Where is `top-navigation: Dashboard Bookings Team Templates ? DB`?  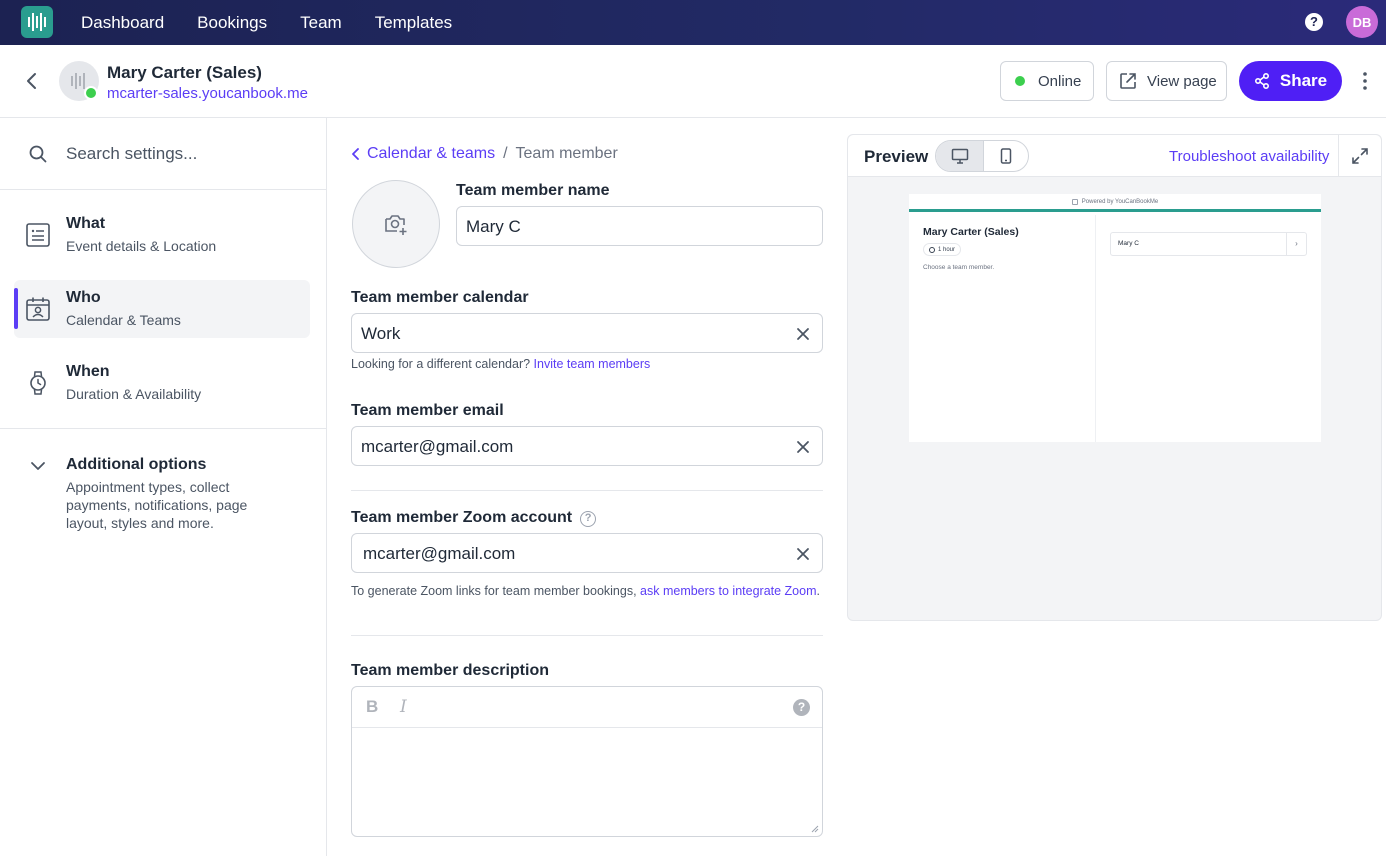
top-navigation: Dashboard Bookings Team Templates ? DB is located at coordinates (693, 22).